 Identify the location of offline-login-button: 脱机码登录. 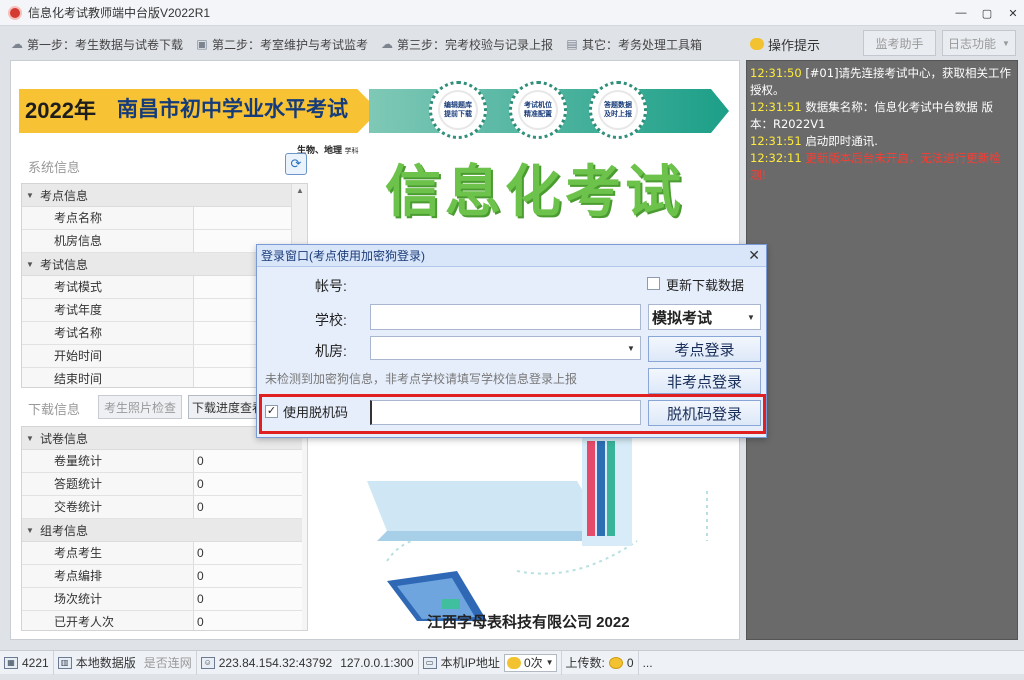
(704, 413).